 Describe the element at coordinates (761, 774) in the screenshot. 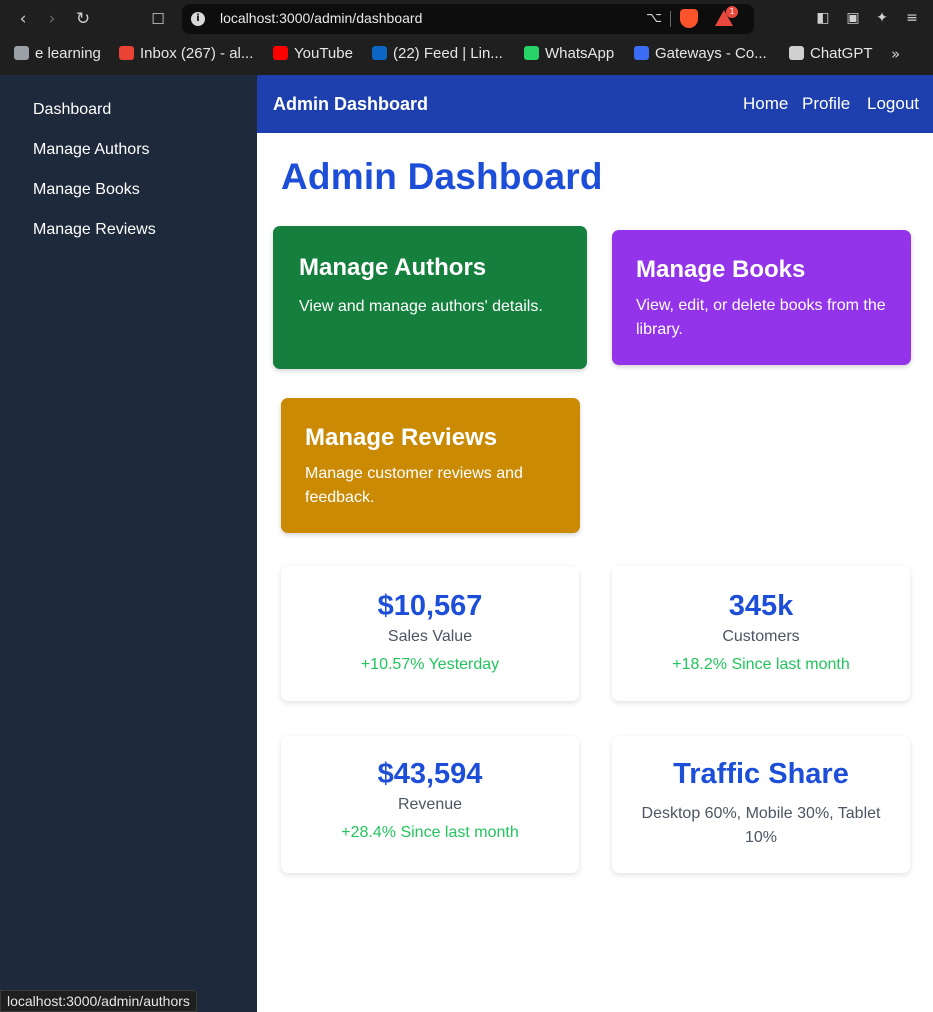

I see `stat-value: Traffic Share` at that location.